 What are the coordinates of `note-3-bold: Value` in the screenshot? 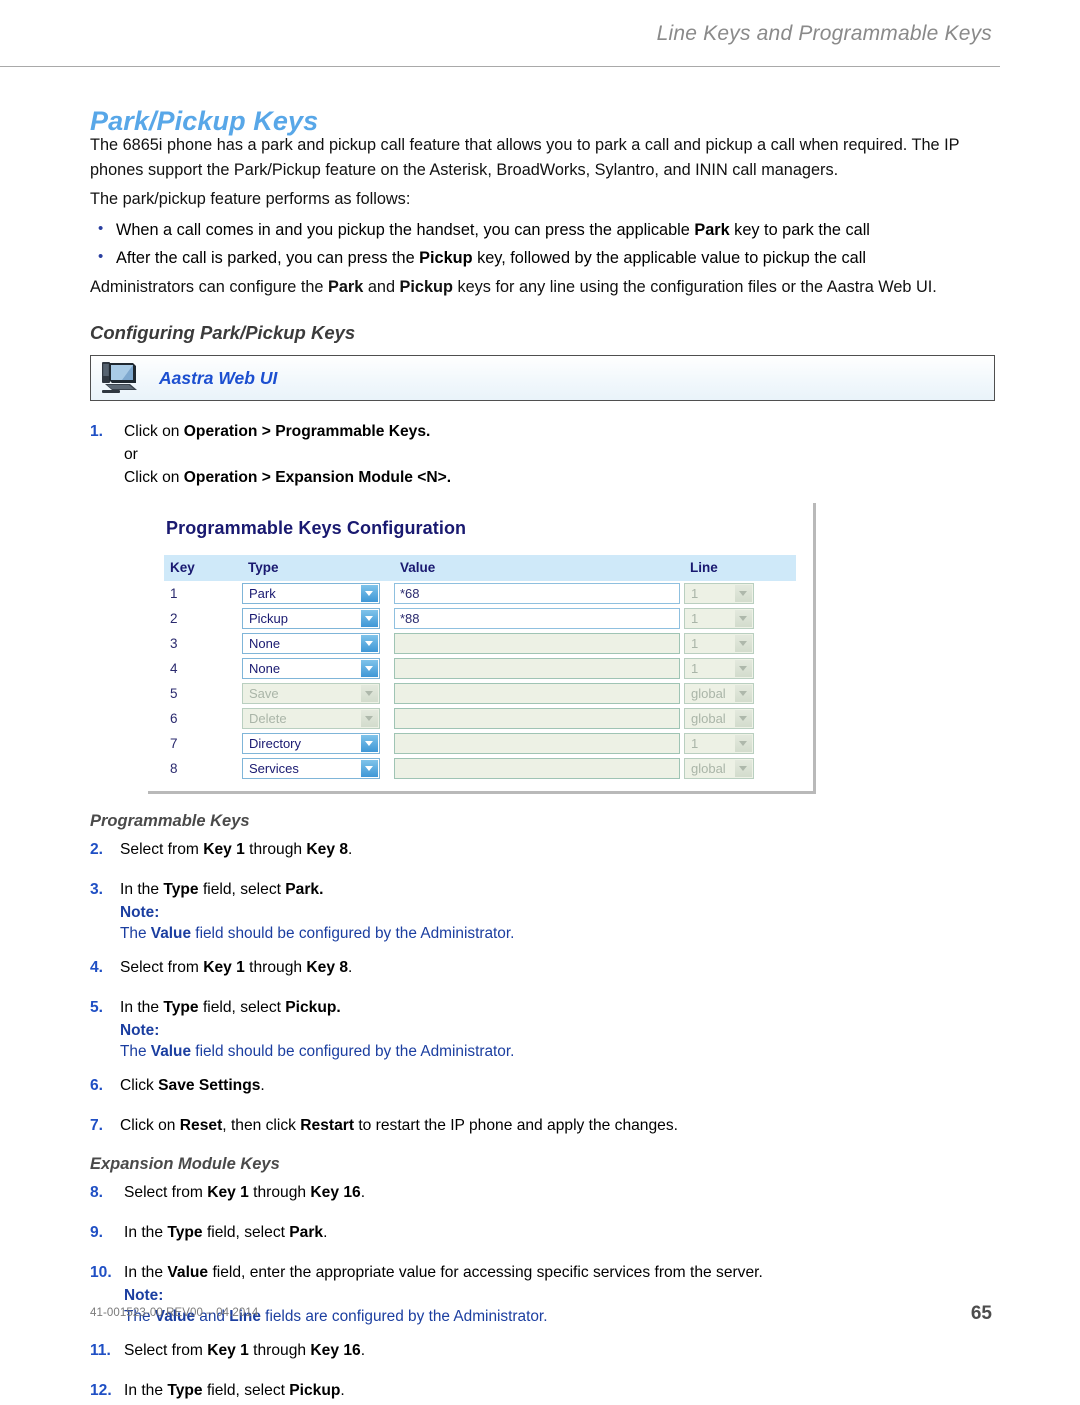 It's located at (171, 933).